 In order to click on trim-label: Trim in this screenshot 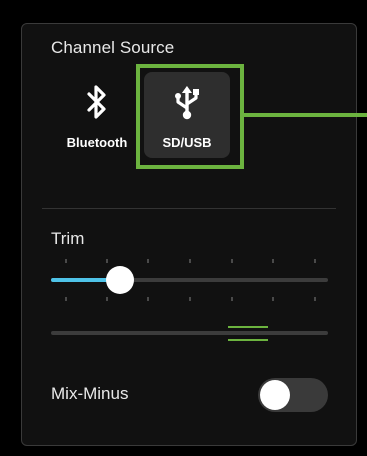, I will do `click(68, 238)`.